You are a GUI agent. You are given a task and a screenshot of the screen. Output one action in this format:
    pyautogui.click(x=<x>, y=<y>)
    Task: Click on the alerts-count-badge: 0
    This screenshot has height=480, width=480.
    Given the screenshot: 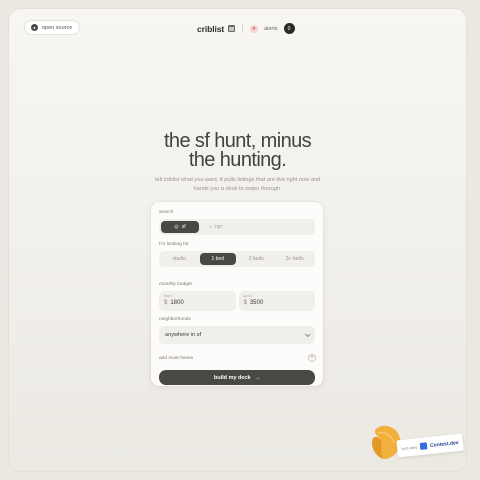 What is the action you would take?
    pyautogui.click(x=289, y=28)
    